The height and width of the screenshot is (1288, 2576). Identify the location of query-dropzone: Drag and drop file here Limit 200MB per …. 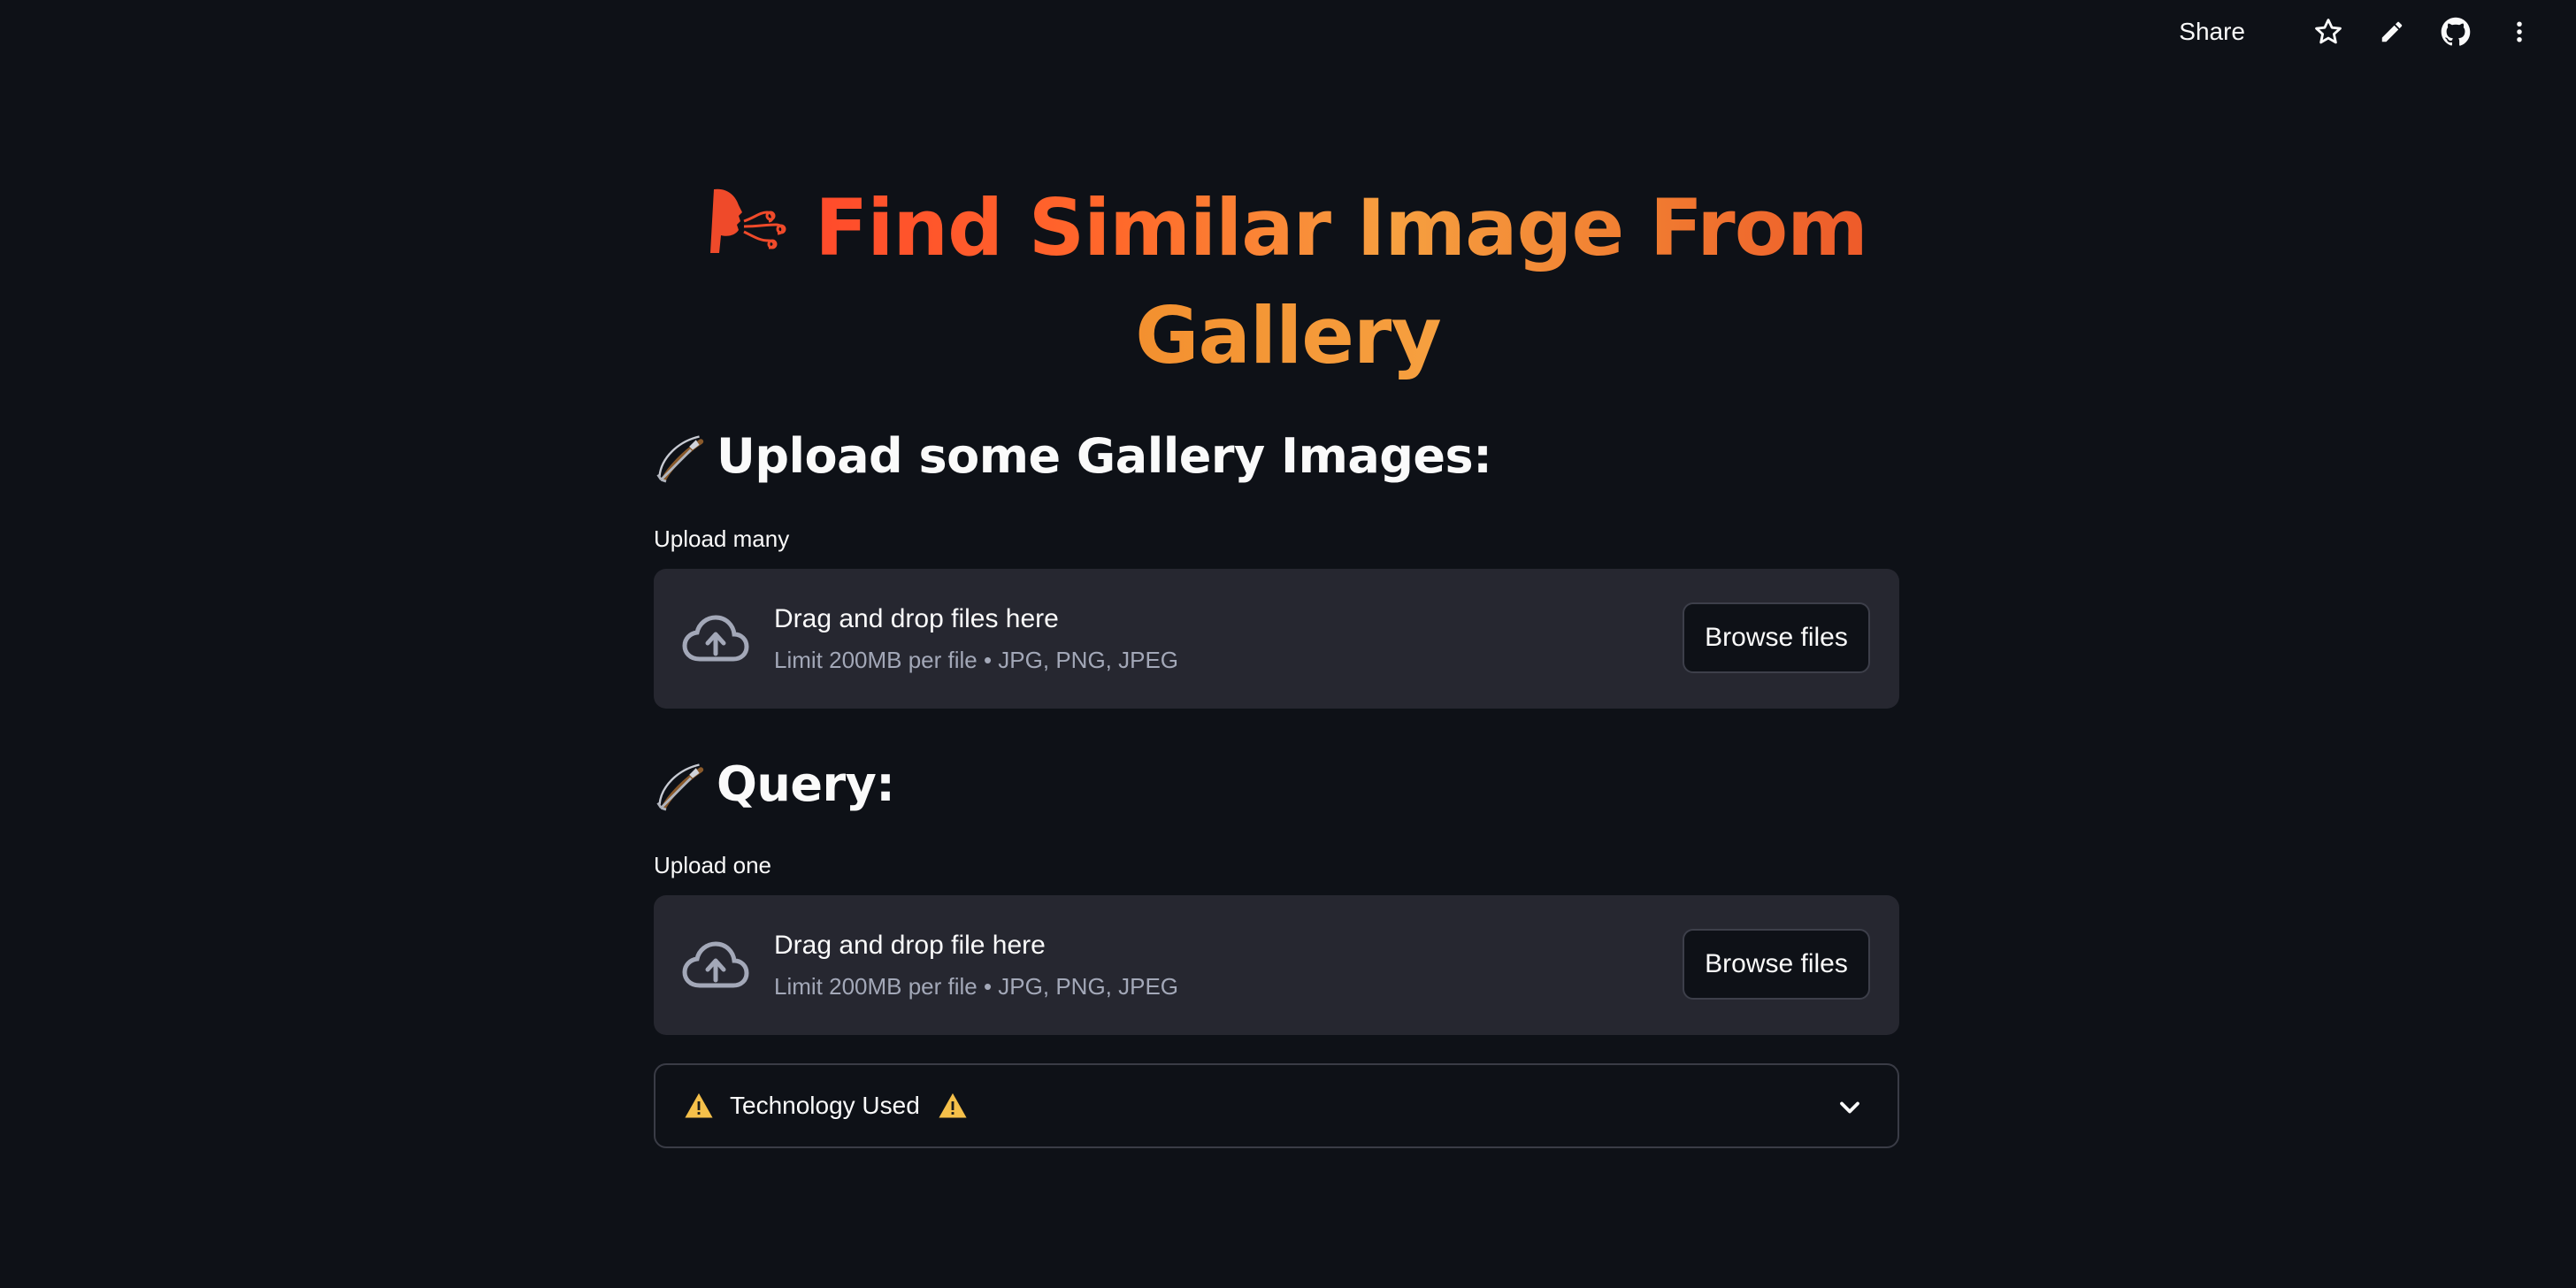
(1276, 965).